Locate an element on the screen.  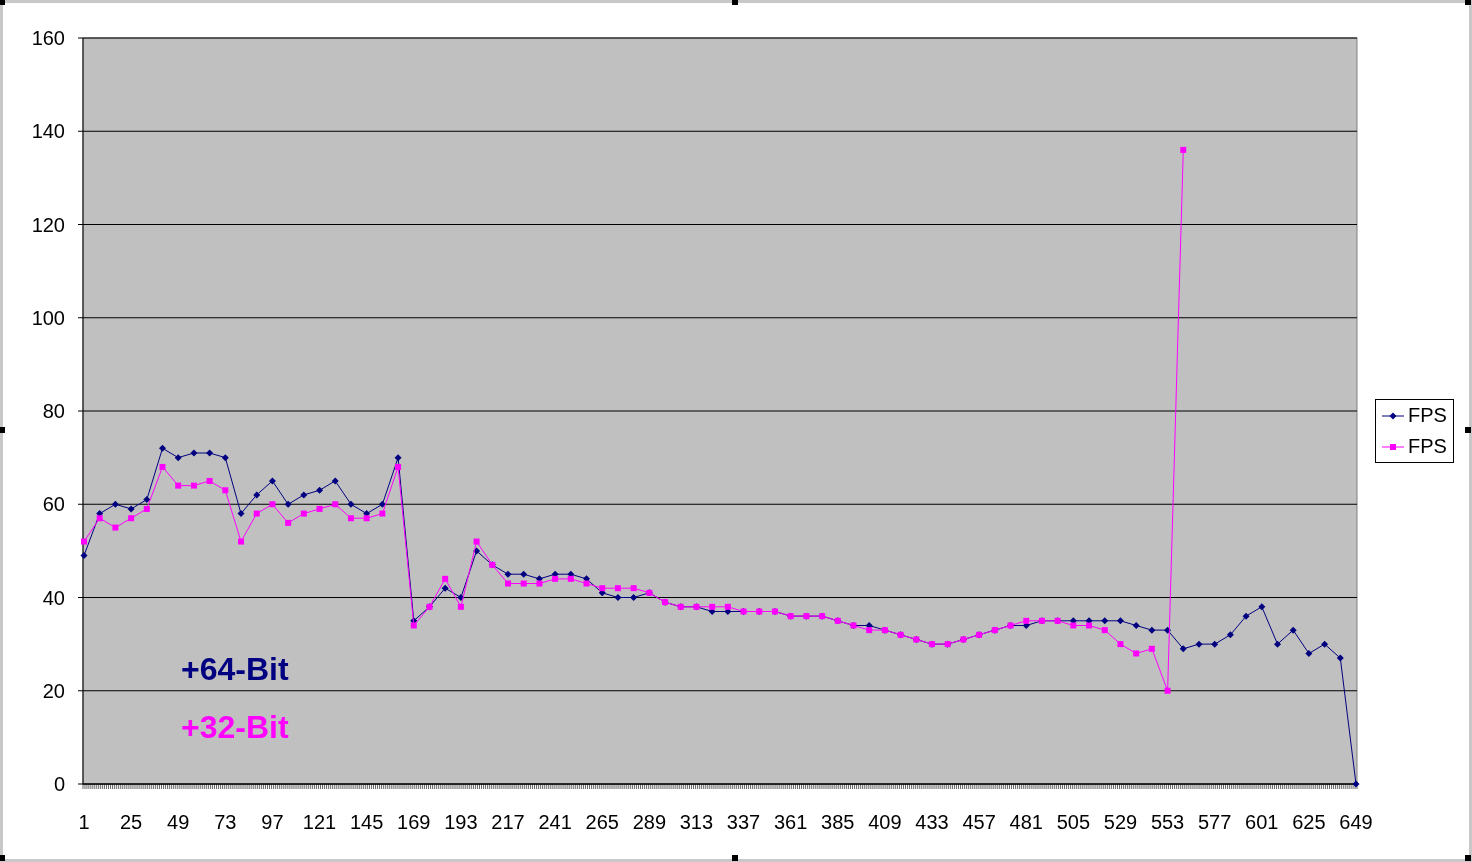
x-tick-label: 193 is located at coordinates (461, 822).